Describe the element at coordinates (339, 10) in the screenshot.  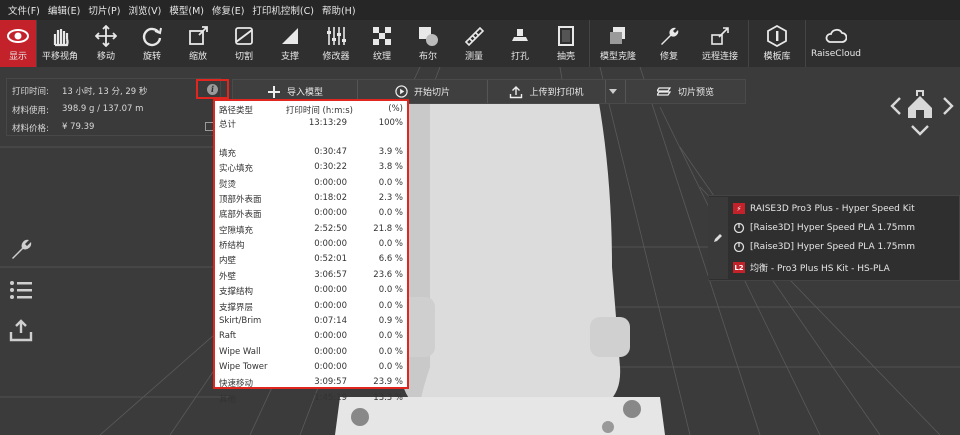
I see `menu-item-7: 帮助(H)` at that location.